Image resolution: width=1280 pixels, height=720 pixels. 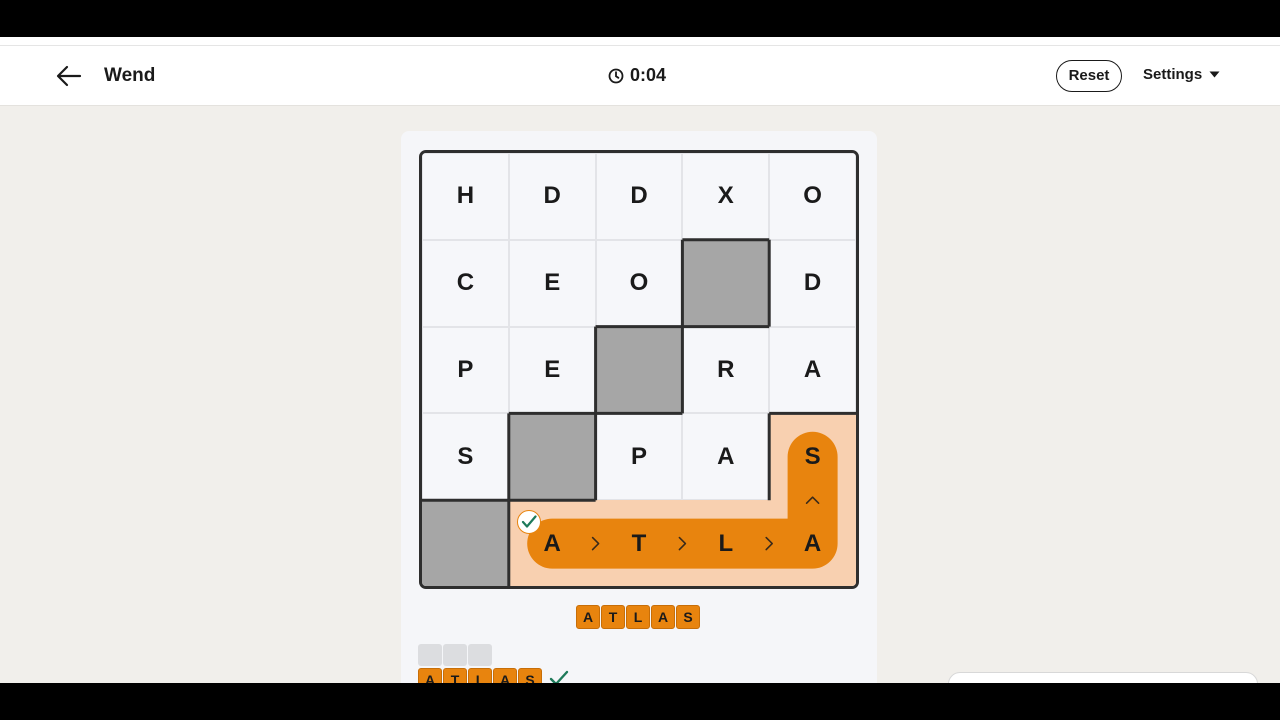 I want to click on caret-down-icon, so click(x=1214, y=74).